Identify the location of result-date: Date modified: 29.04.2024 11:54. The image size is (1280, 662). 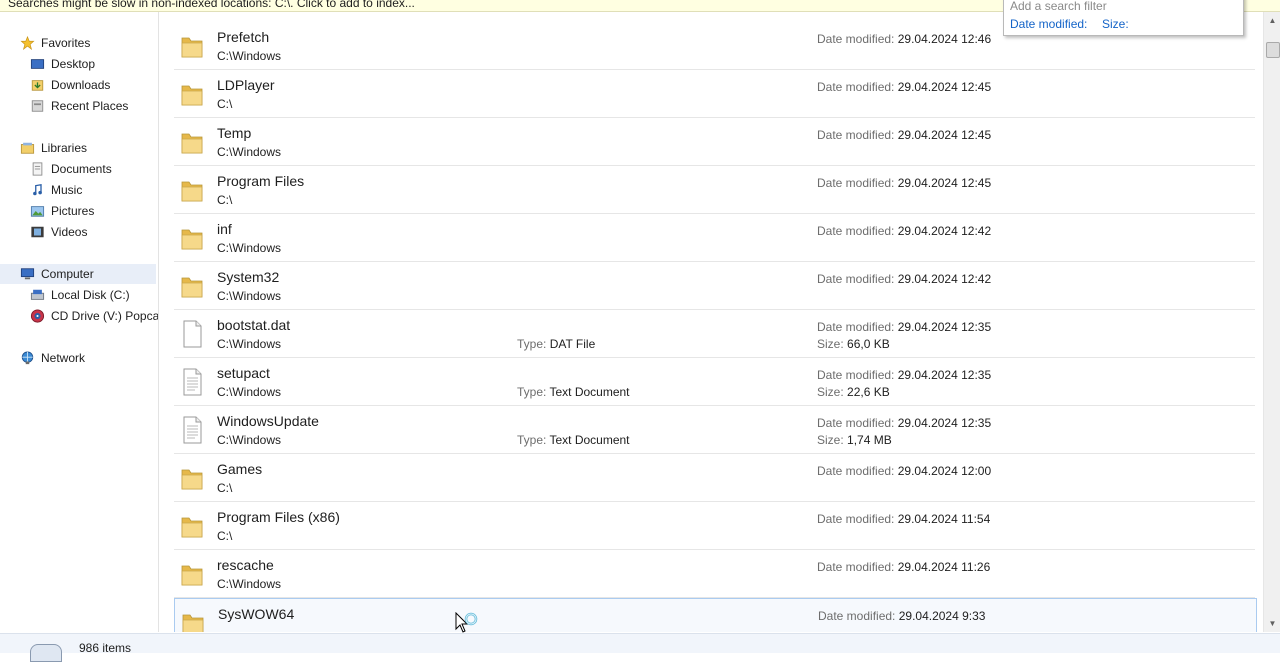
(903, 519).